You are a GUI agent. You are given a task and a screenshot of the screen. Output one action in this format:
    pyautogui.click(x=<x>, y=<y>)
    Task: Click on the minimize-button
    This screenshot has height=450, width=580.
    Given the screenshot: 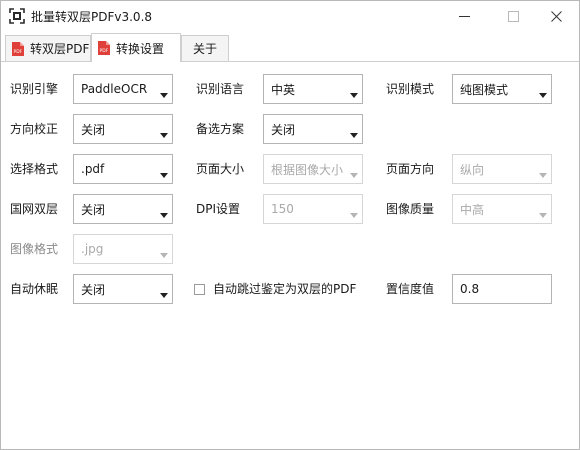 What is the action you would take?
    pyautogui.click(x=464, y=16)
    